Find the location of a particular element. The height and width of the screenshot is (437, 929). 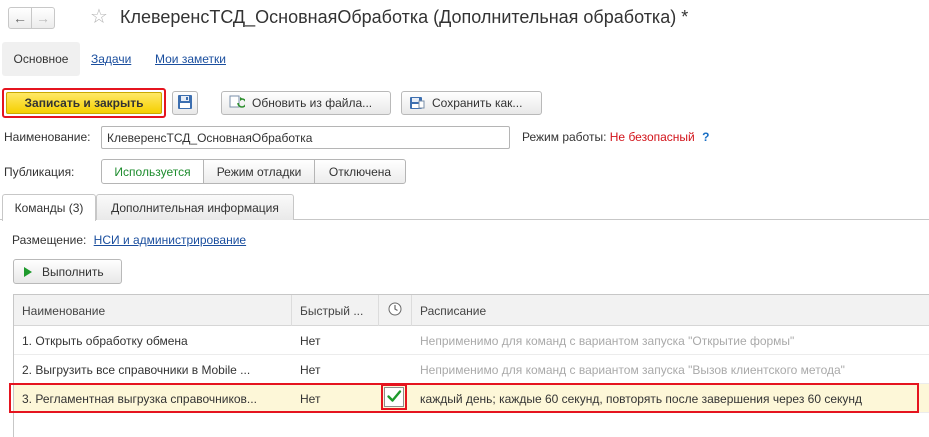

placement-row: Размещение: НСИ и администрирование is located at coordinates (129, 240).